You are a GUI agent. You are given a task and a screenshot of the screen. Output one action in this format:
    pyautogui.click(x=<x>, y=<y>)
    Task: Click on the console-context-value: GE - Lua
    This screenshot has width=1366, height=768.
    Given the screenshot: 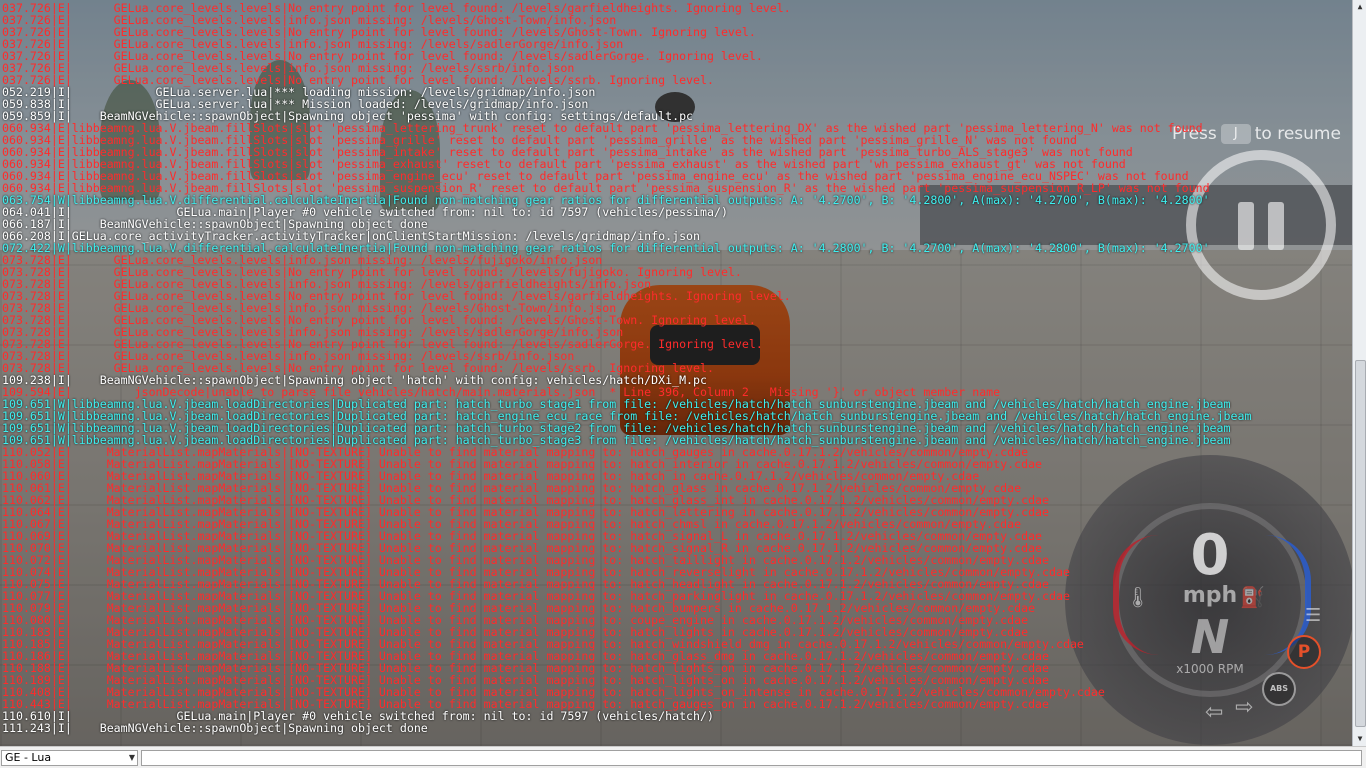 What is the action you would take?
    pyautogui.click(x=28, y=757)
    